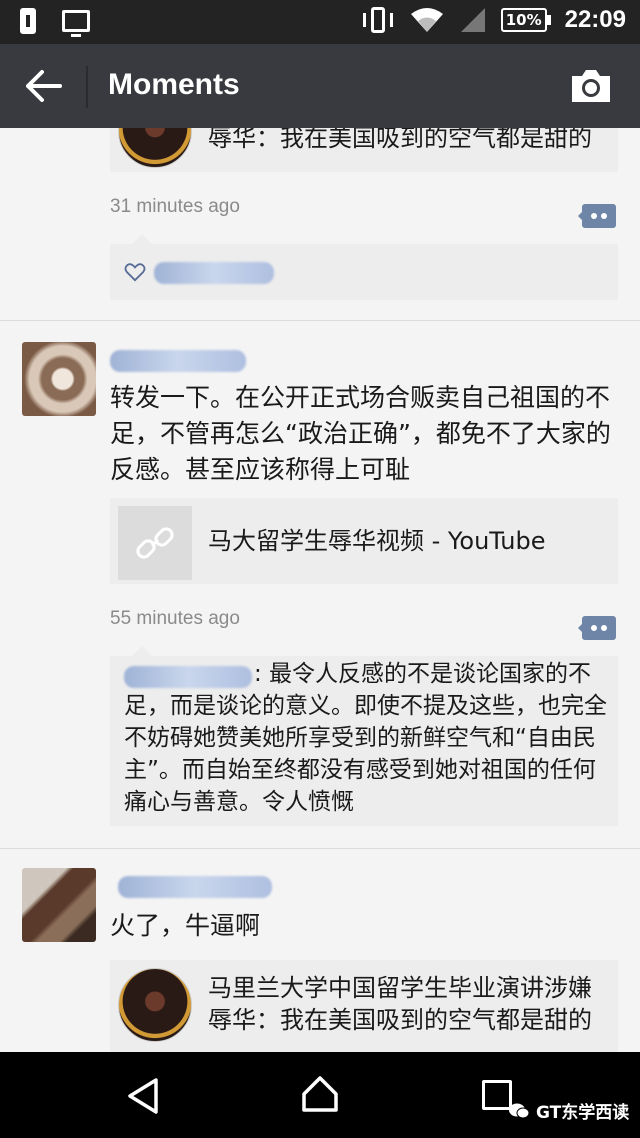 The height and width of the screenshot is (1138, 640). What do you see at coordinates (583, 1113) in the screenshot?
I see `watermark-text: GT东学西读` at bounding box center [583, 1113].